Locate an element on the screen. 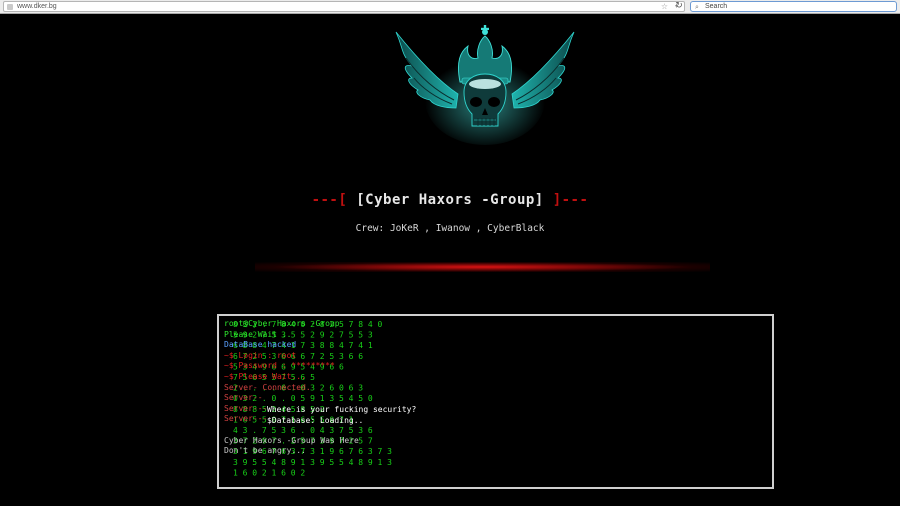 The width and height of the screenshot is (900, 506). terminal-line: Server-- is located at coordinates (243, 398).